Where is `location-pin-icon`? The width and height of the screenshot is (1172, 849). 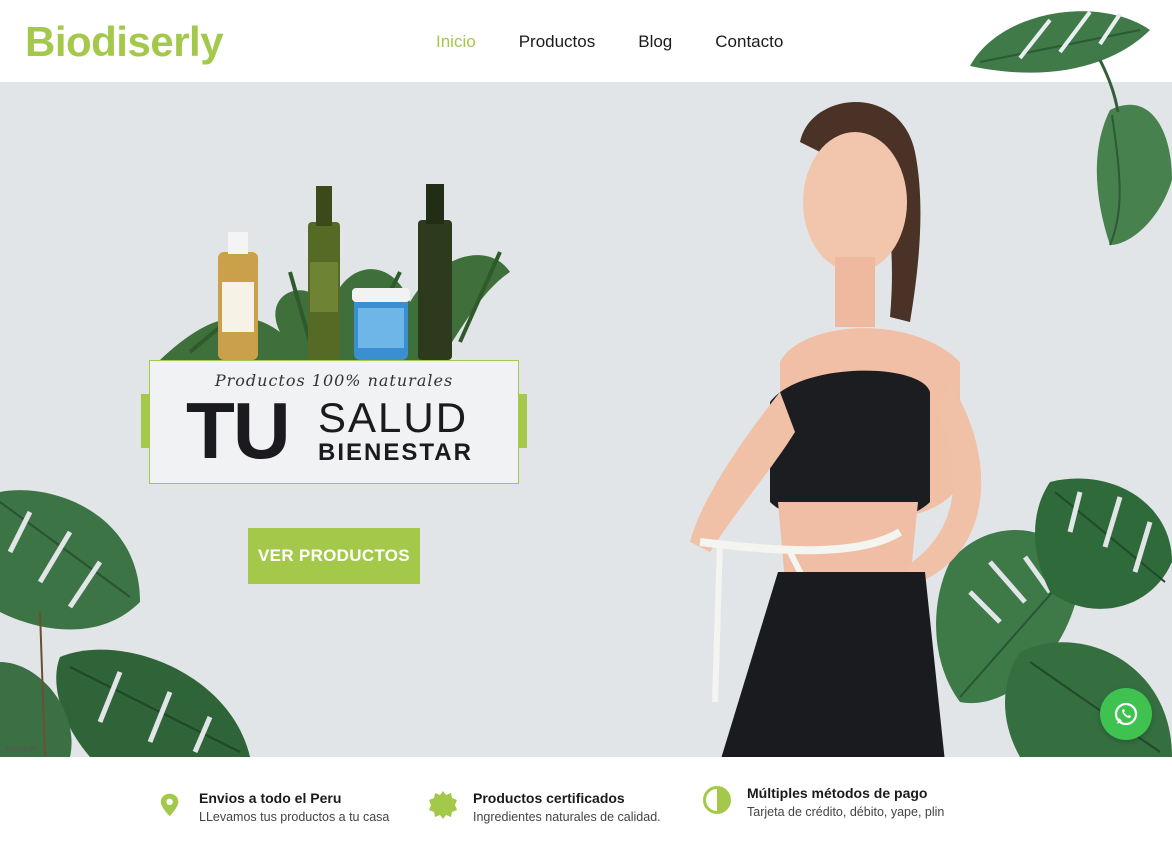
location-pin-icon is located at coordinates (169, 805).